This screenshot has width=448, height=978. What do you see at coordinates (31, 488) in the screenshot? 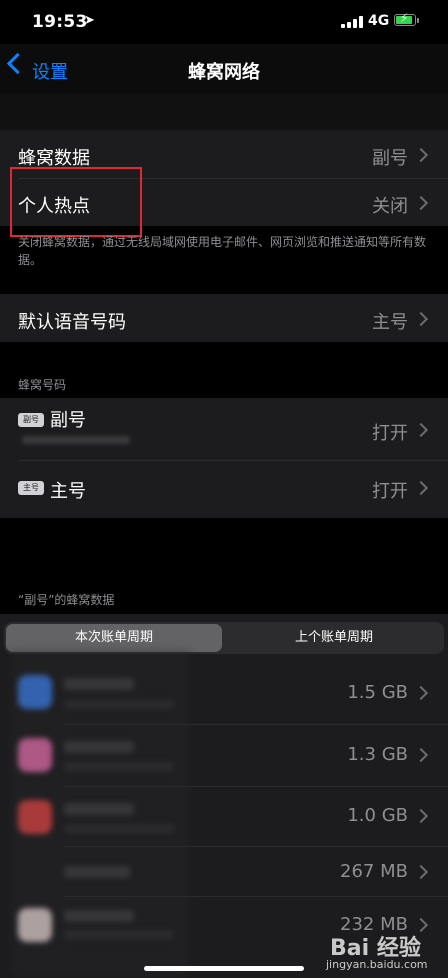
I see `sim-badge: 主号` at bounding box center [31, 488].